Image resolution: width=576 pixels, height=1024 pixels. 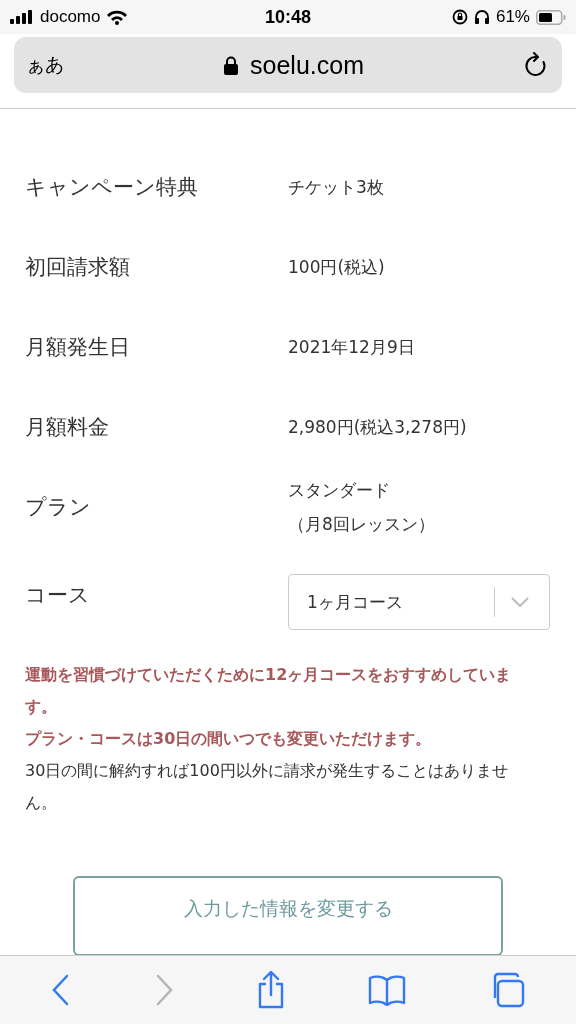 What do you see at coordinates (387, 990) in the screenshot?
I see `bookmarks-icon` at bounding box center [387, 990].